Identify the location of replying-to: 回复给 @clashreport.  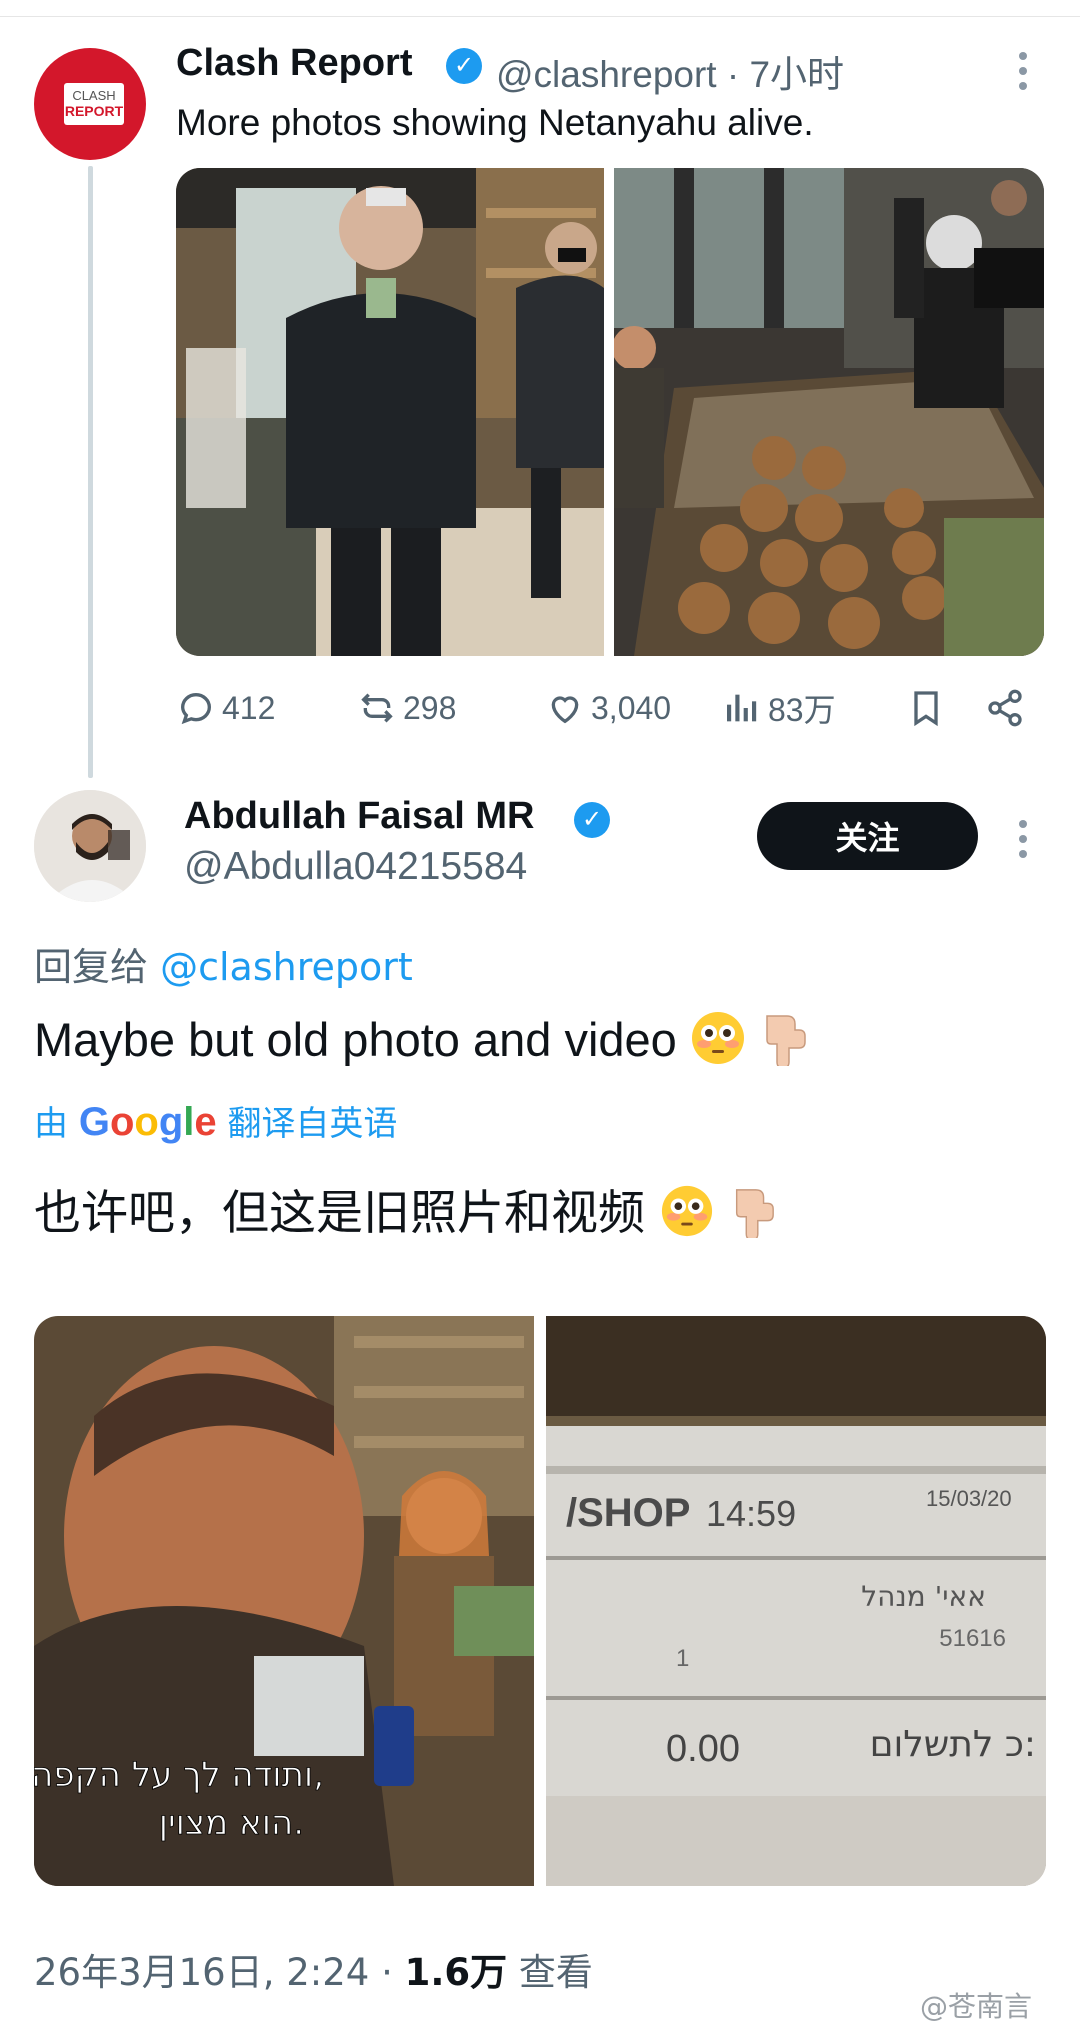
(223, 963).